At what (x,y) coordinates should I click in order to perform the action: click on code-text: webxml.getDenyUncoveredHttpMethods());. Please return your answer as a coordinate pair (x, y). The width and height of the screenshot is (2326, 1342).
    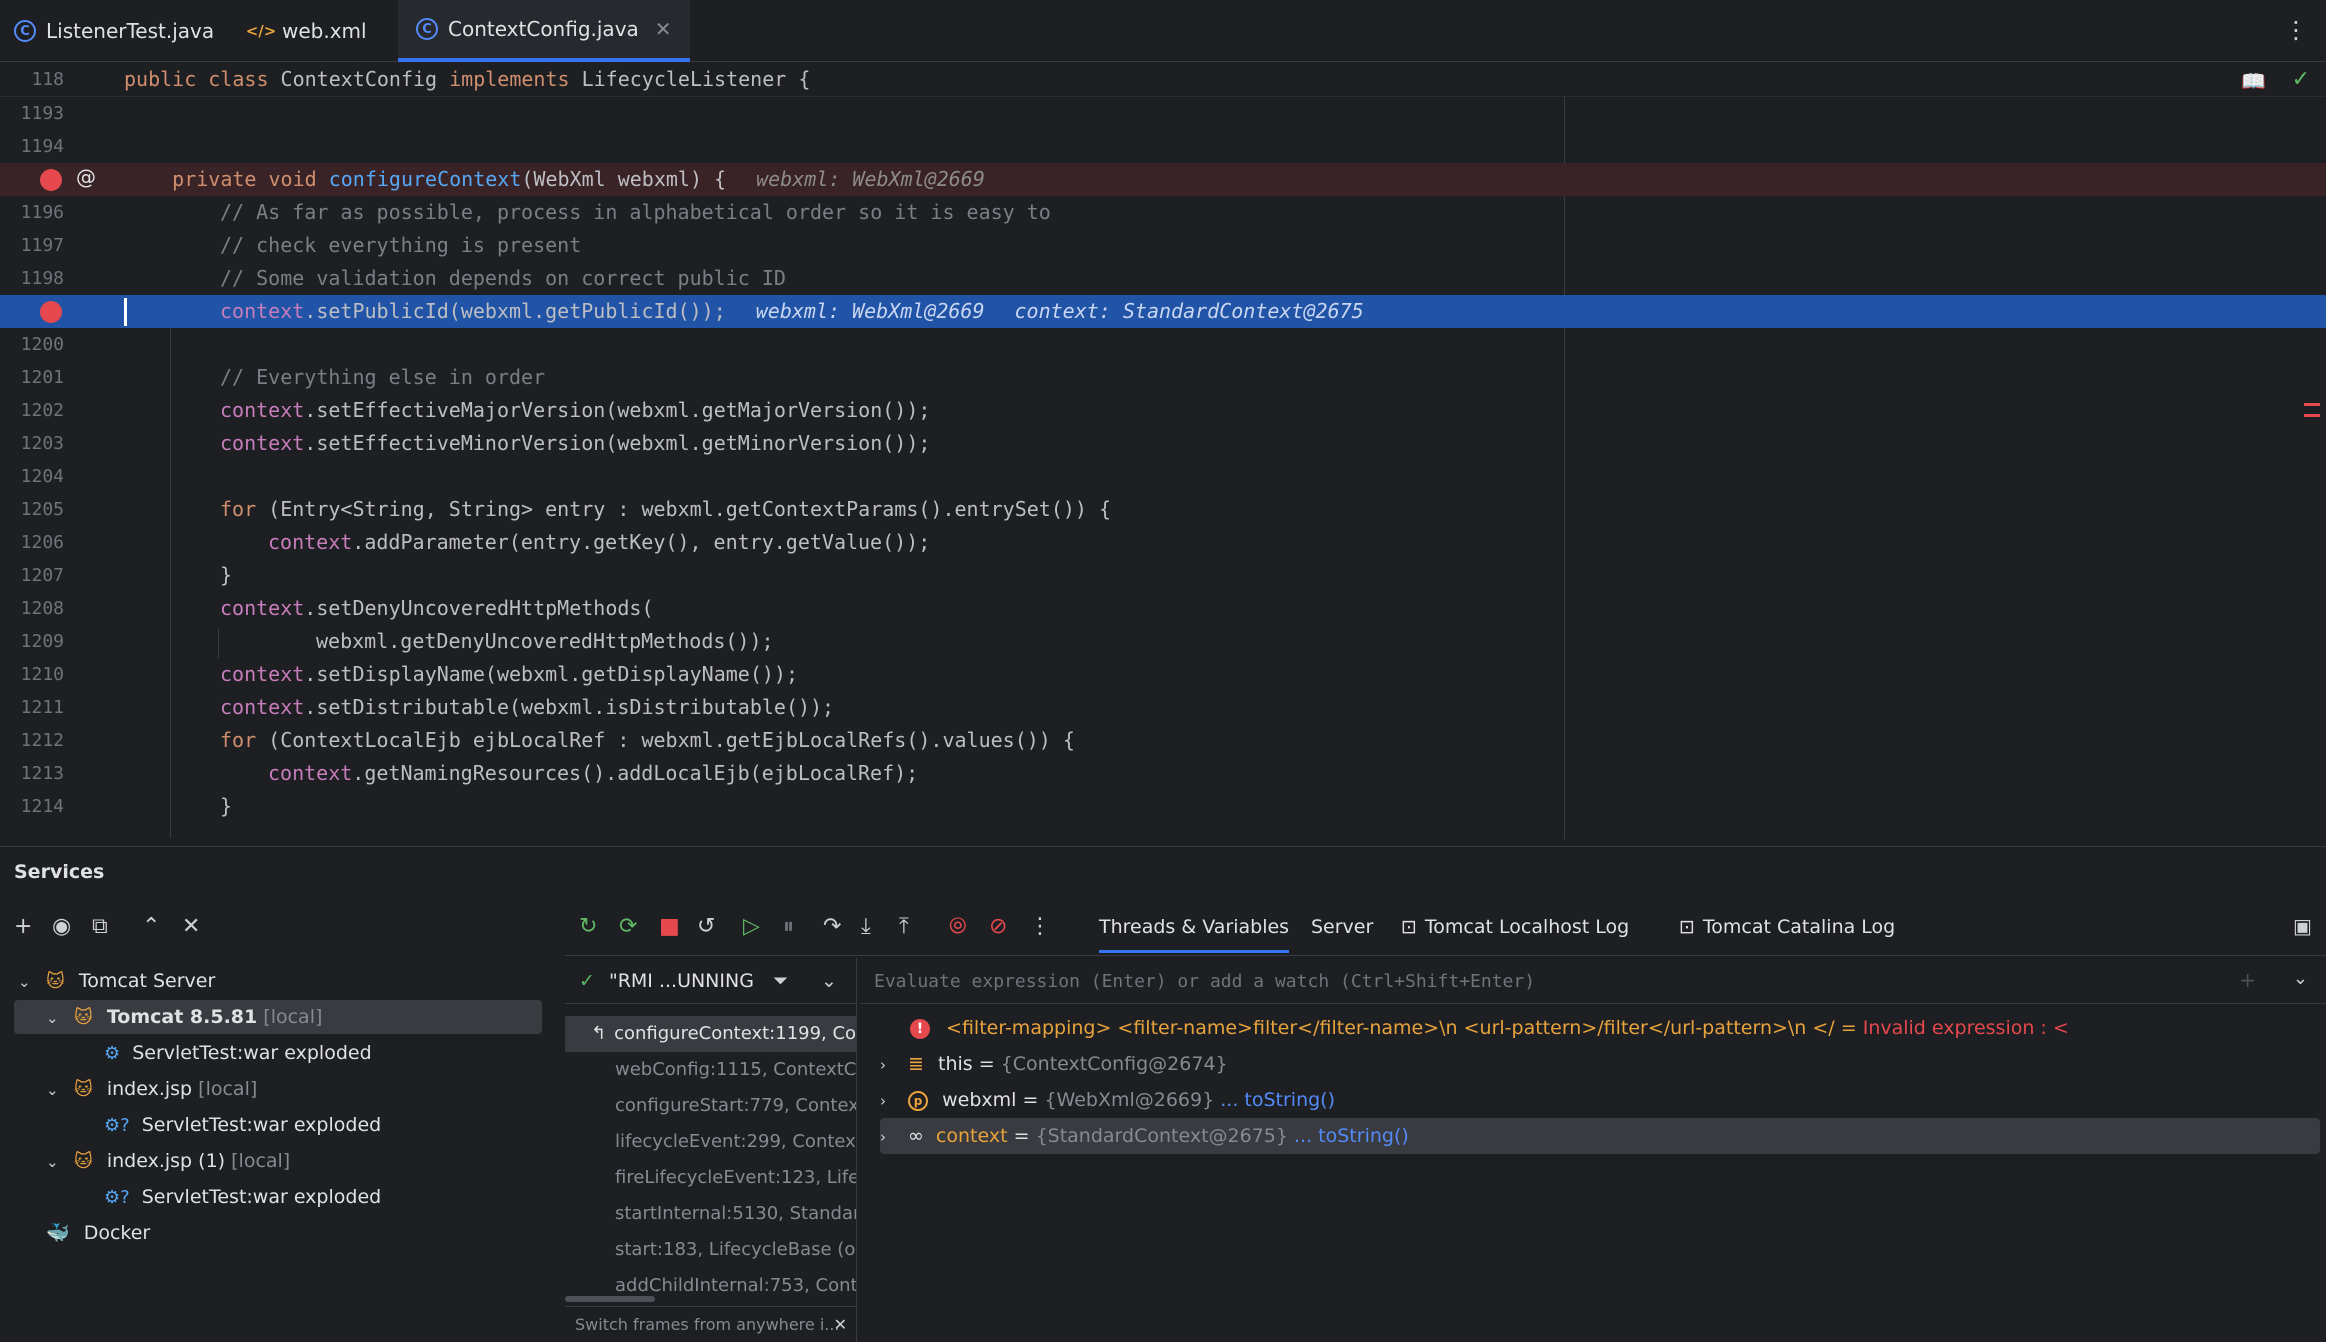
    Looking at the image, I should click on (545, 641).